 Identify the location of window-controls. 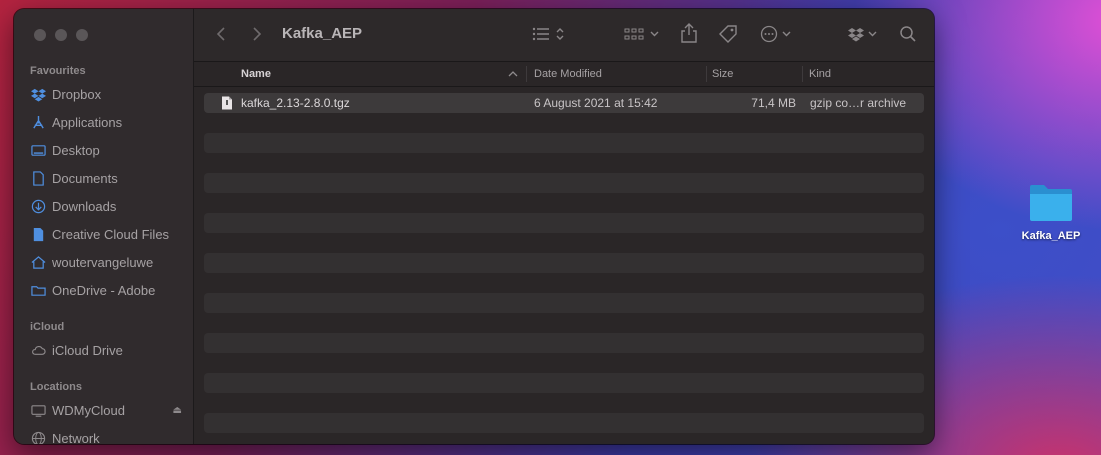
(61, 35).